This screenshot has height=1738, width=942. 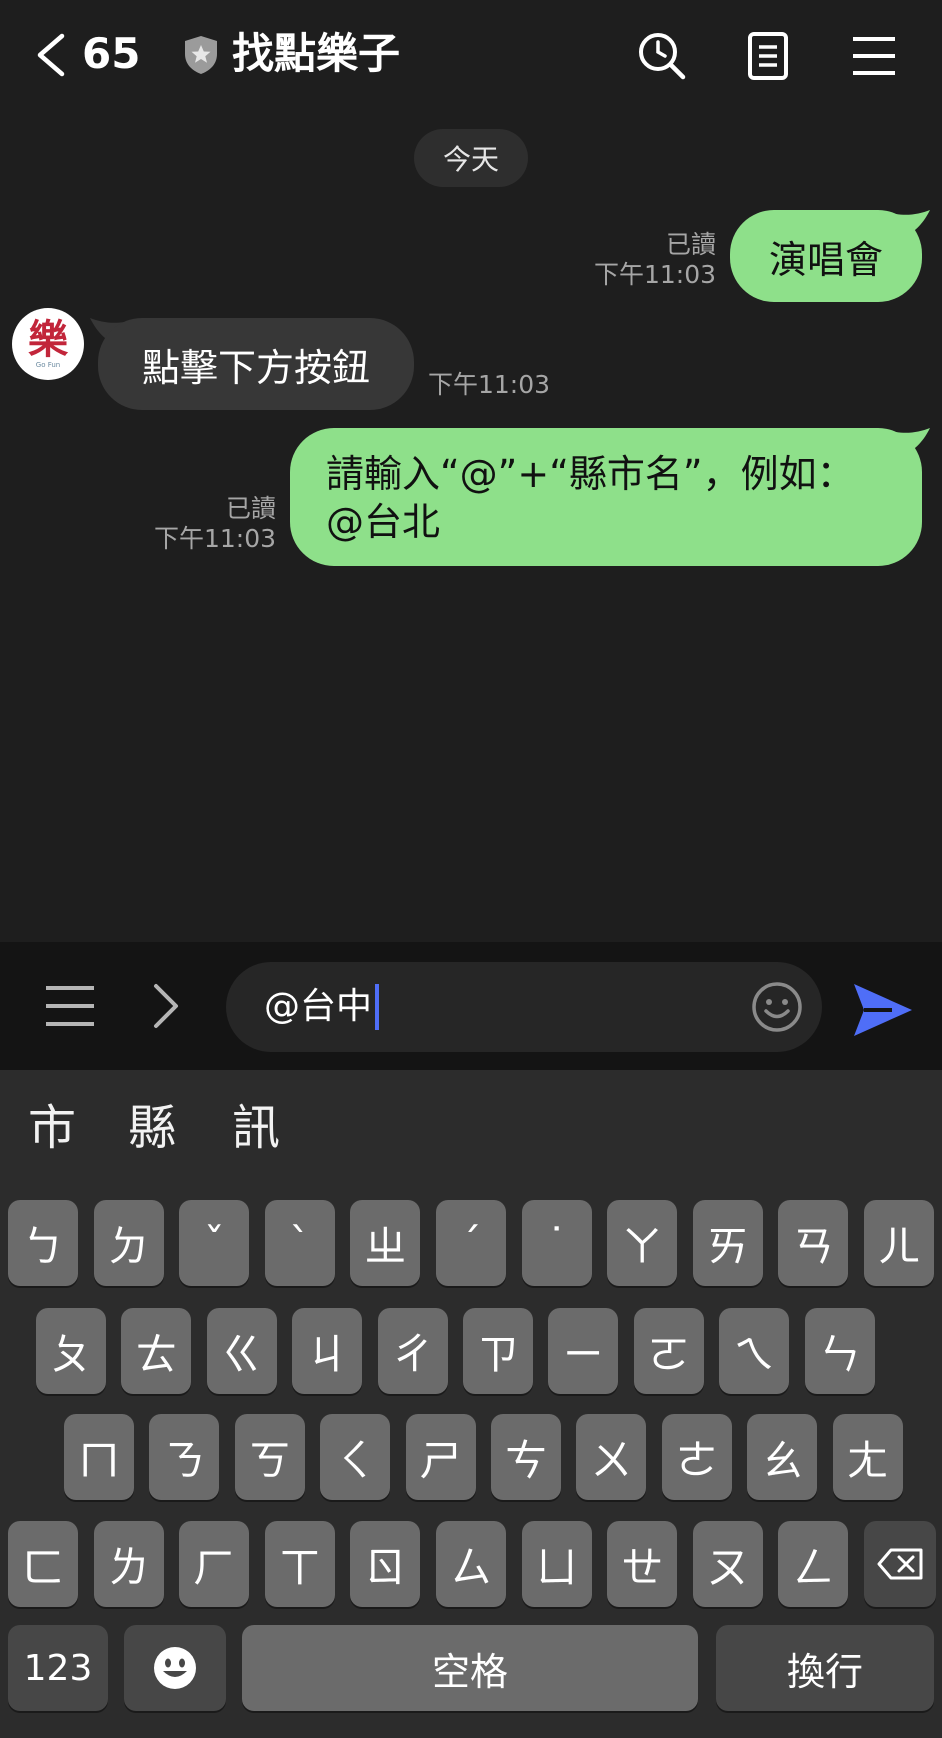 What do you see at coordinates (156, 1351) in the screenshot?
I see `zhuyin-key: ㄊ` at bounding box center [156, 1351].